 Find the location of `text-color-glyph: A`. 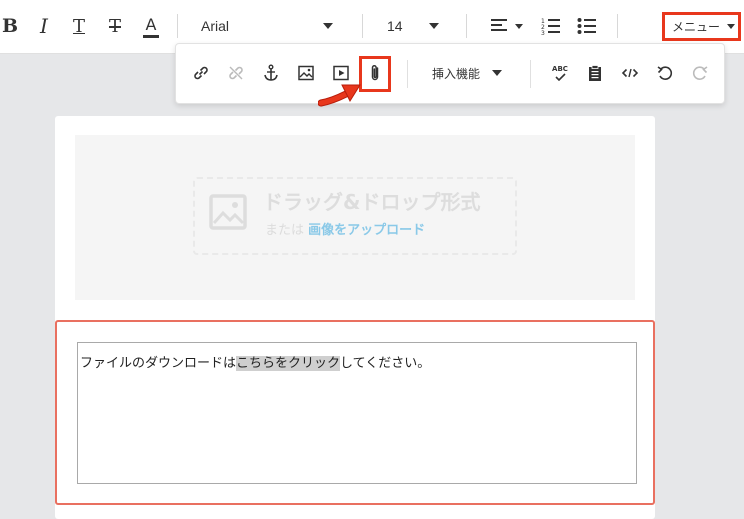

text-color-glyph: A is located at coordinates (151, 24).